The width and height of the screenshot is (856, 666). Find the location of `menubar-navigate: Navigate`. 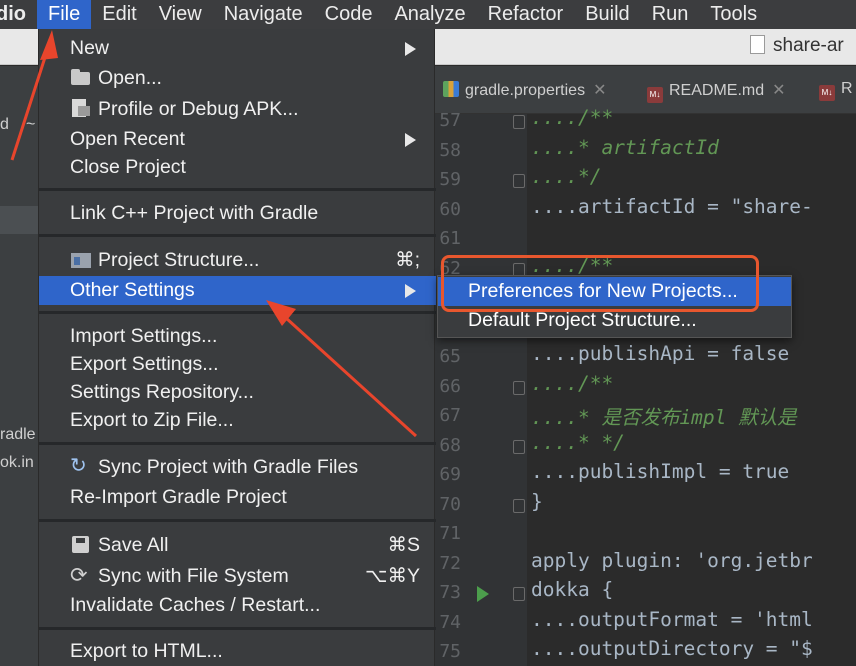

menubar-navigate: Navigate is located at coordinates (263, 14).